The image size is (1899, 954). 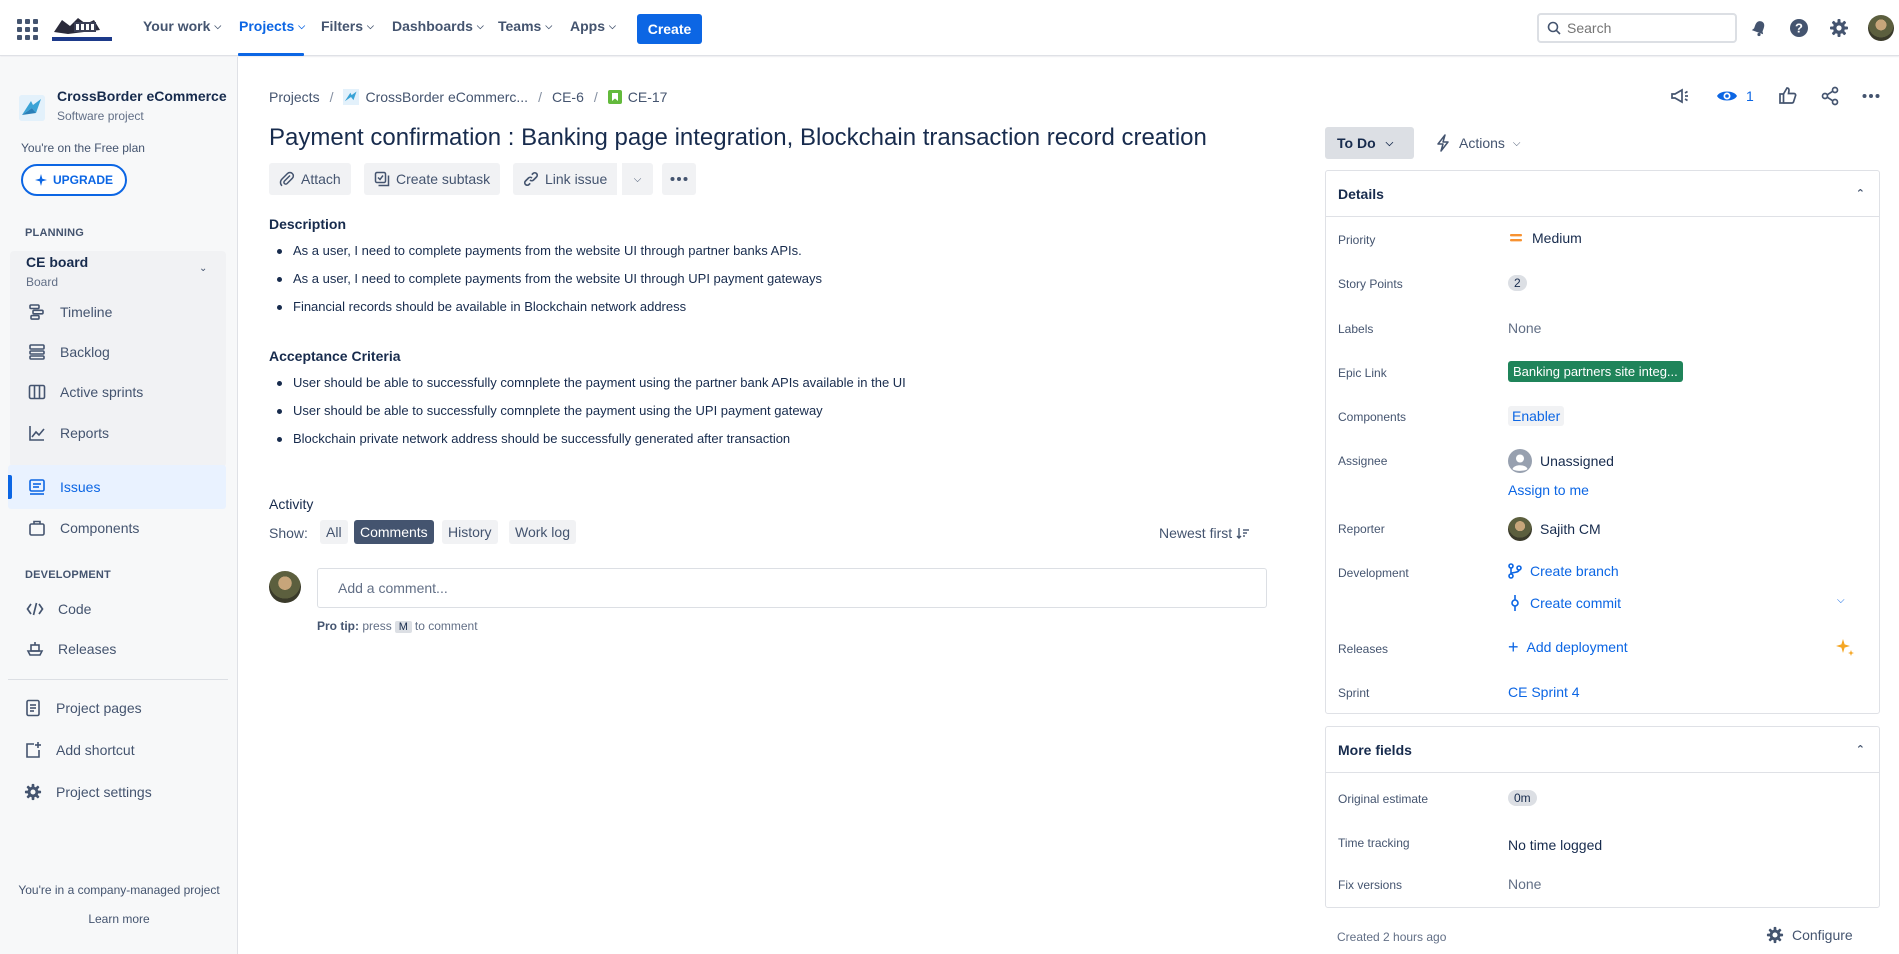 I want to click on planning-heading: PLANNING, so click(x=55, y=233).